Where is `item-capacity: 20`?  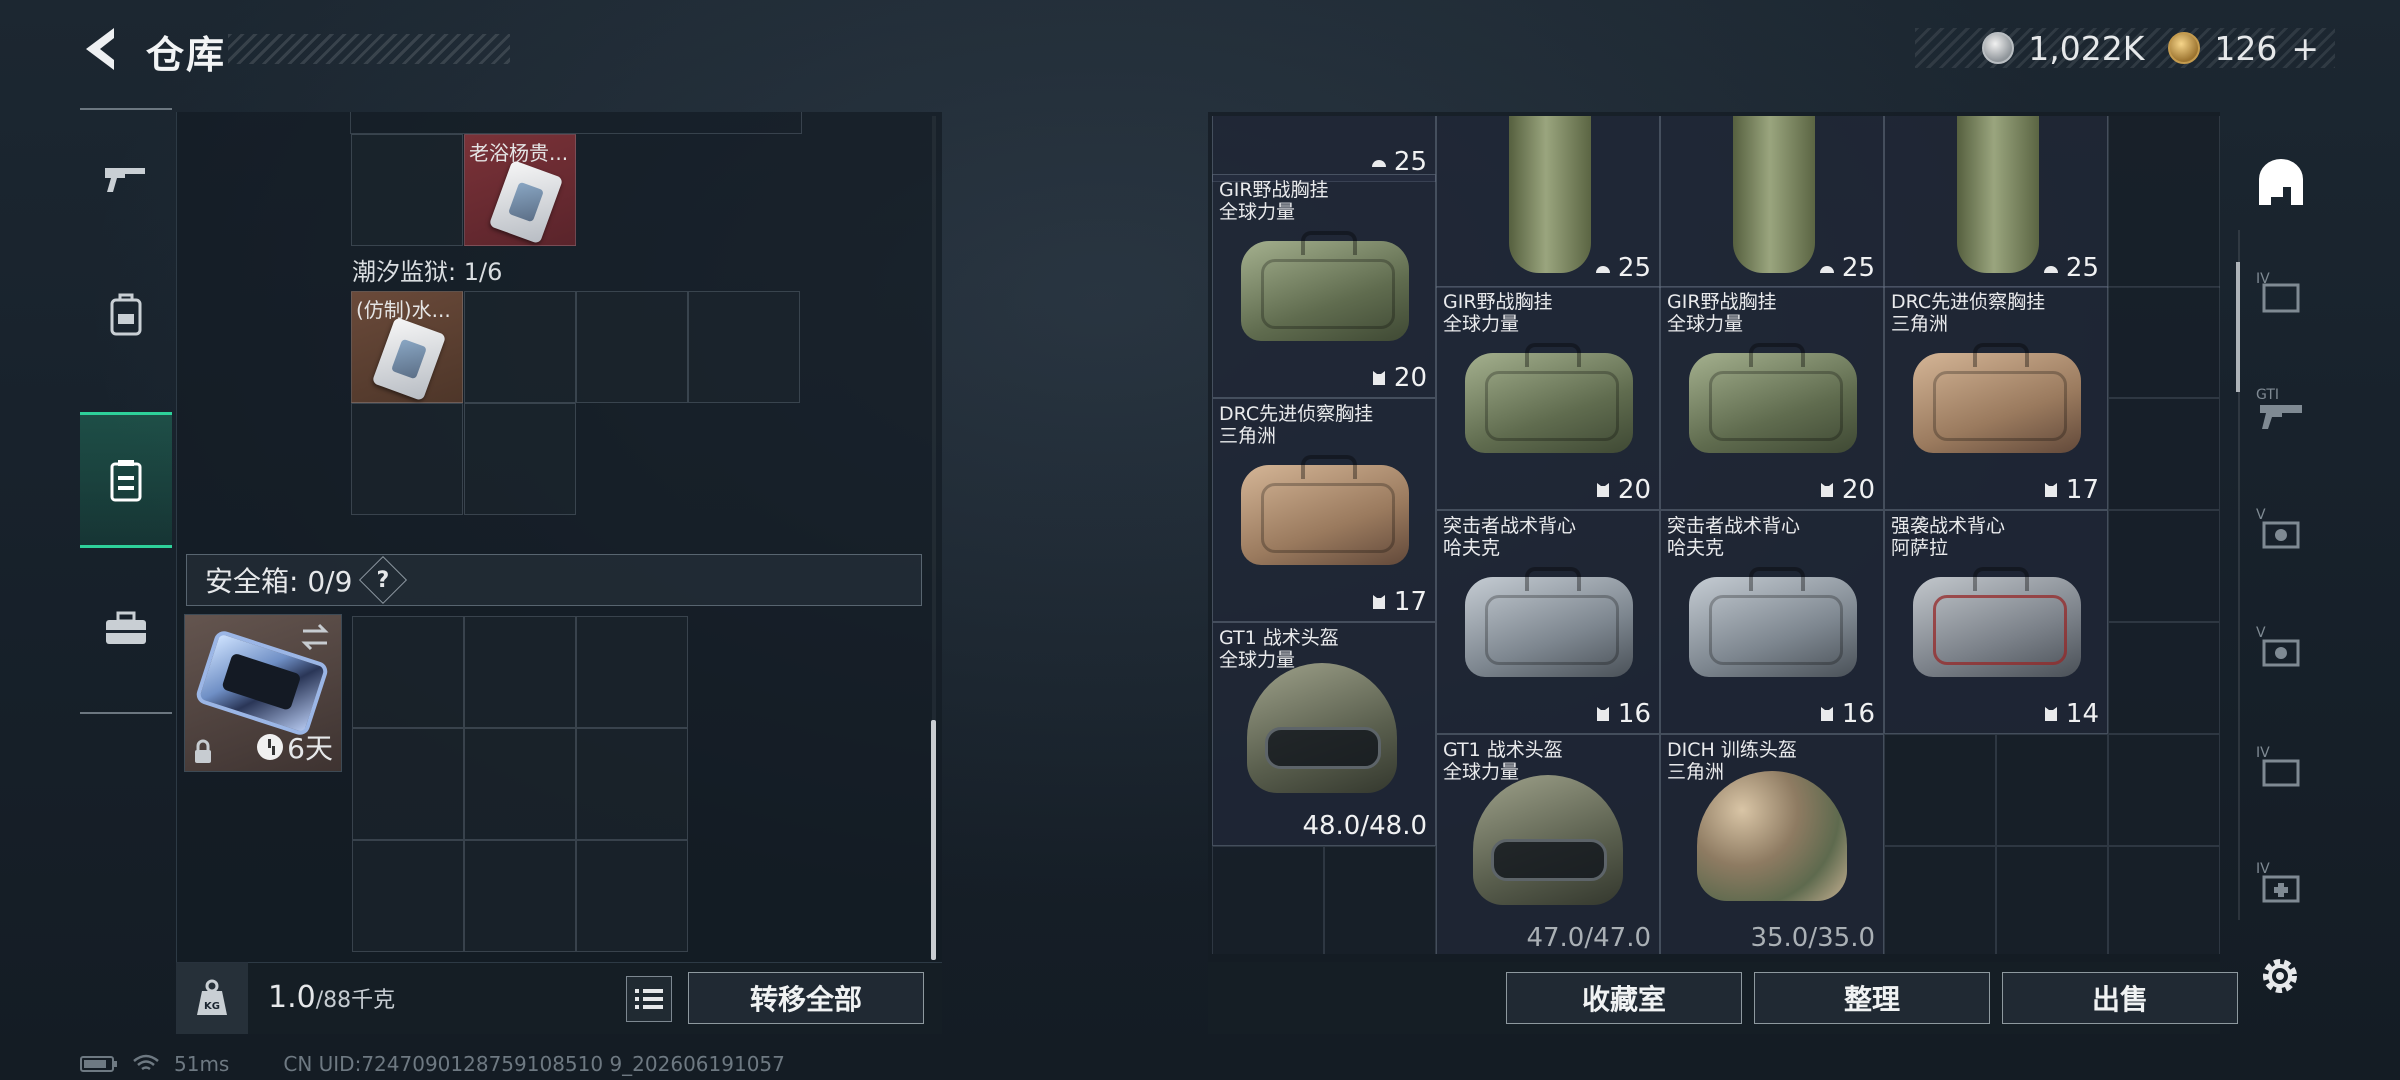
item-capacity: 20 is located at coordinates (1846, 490).